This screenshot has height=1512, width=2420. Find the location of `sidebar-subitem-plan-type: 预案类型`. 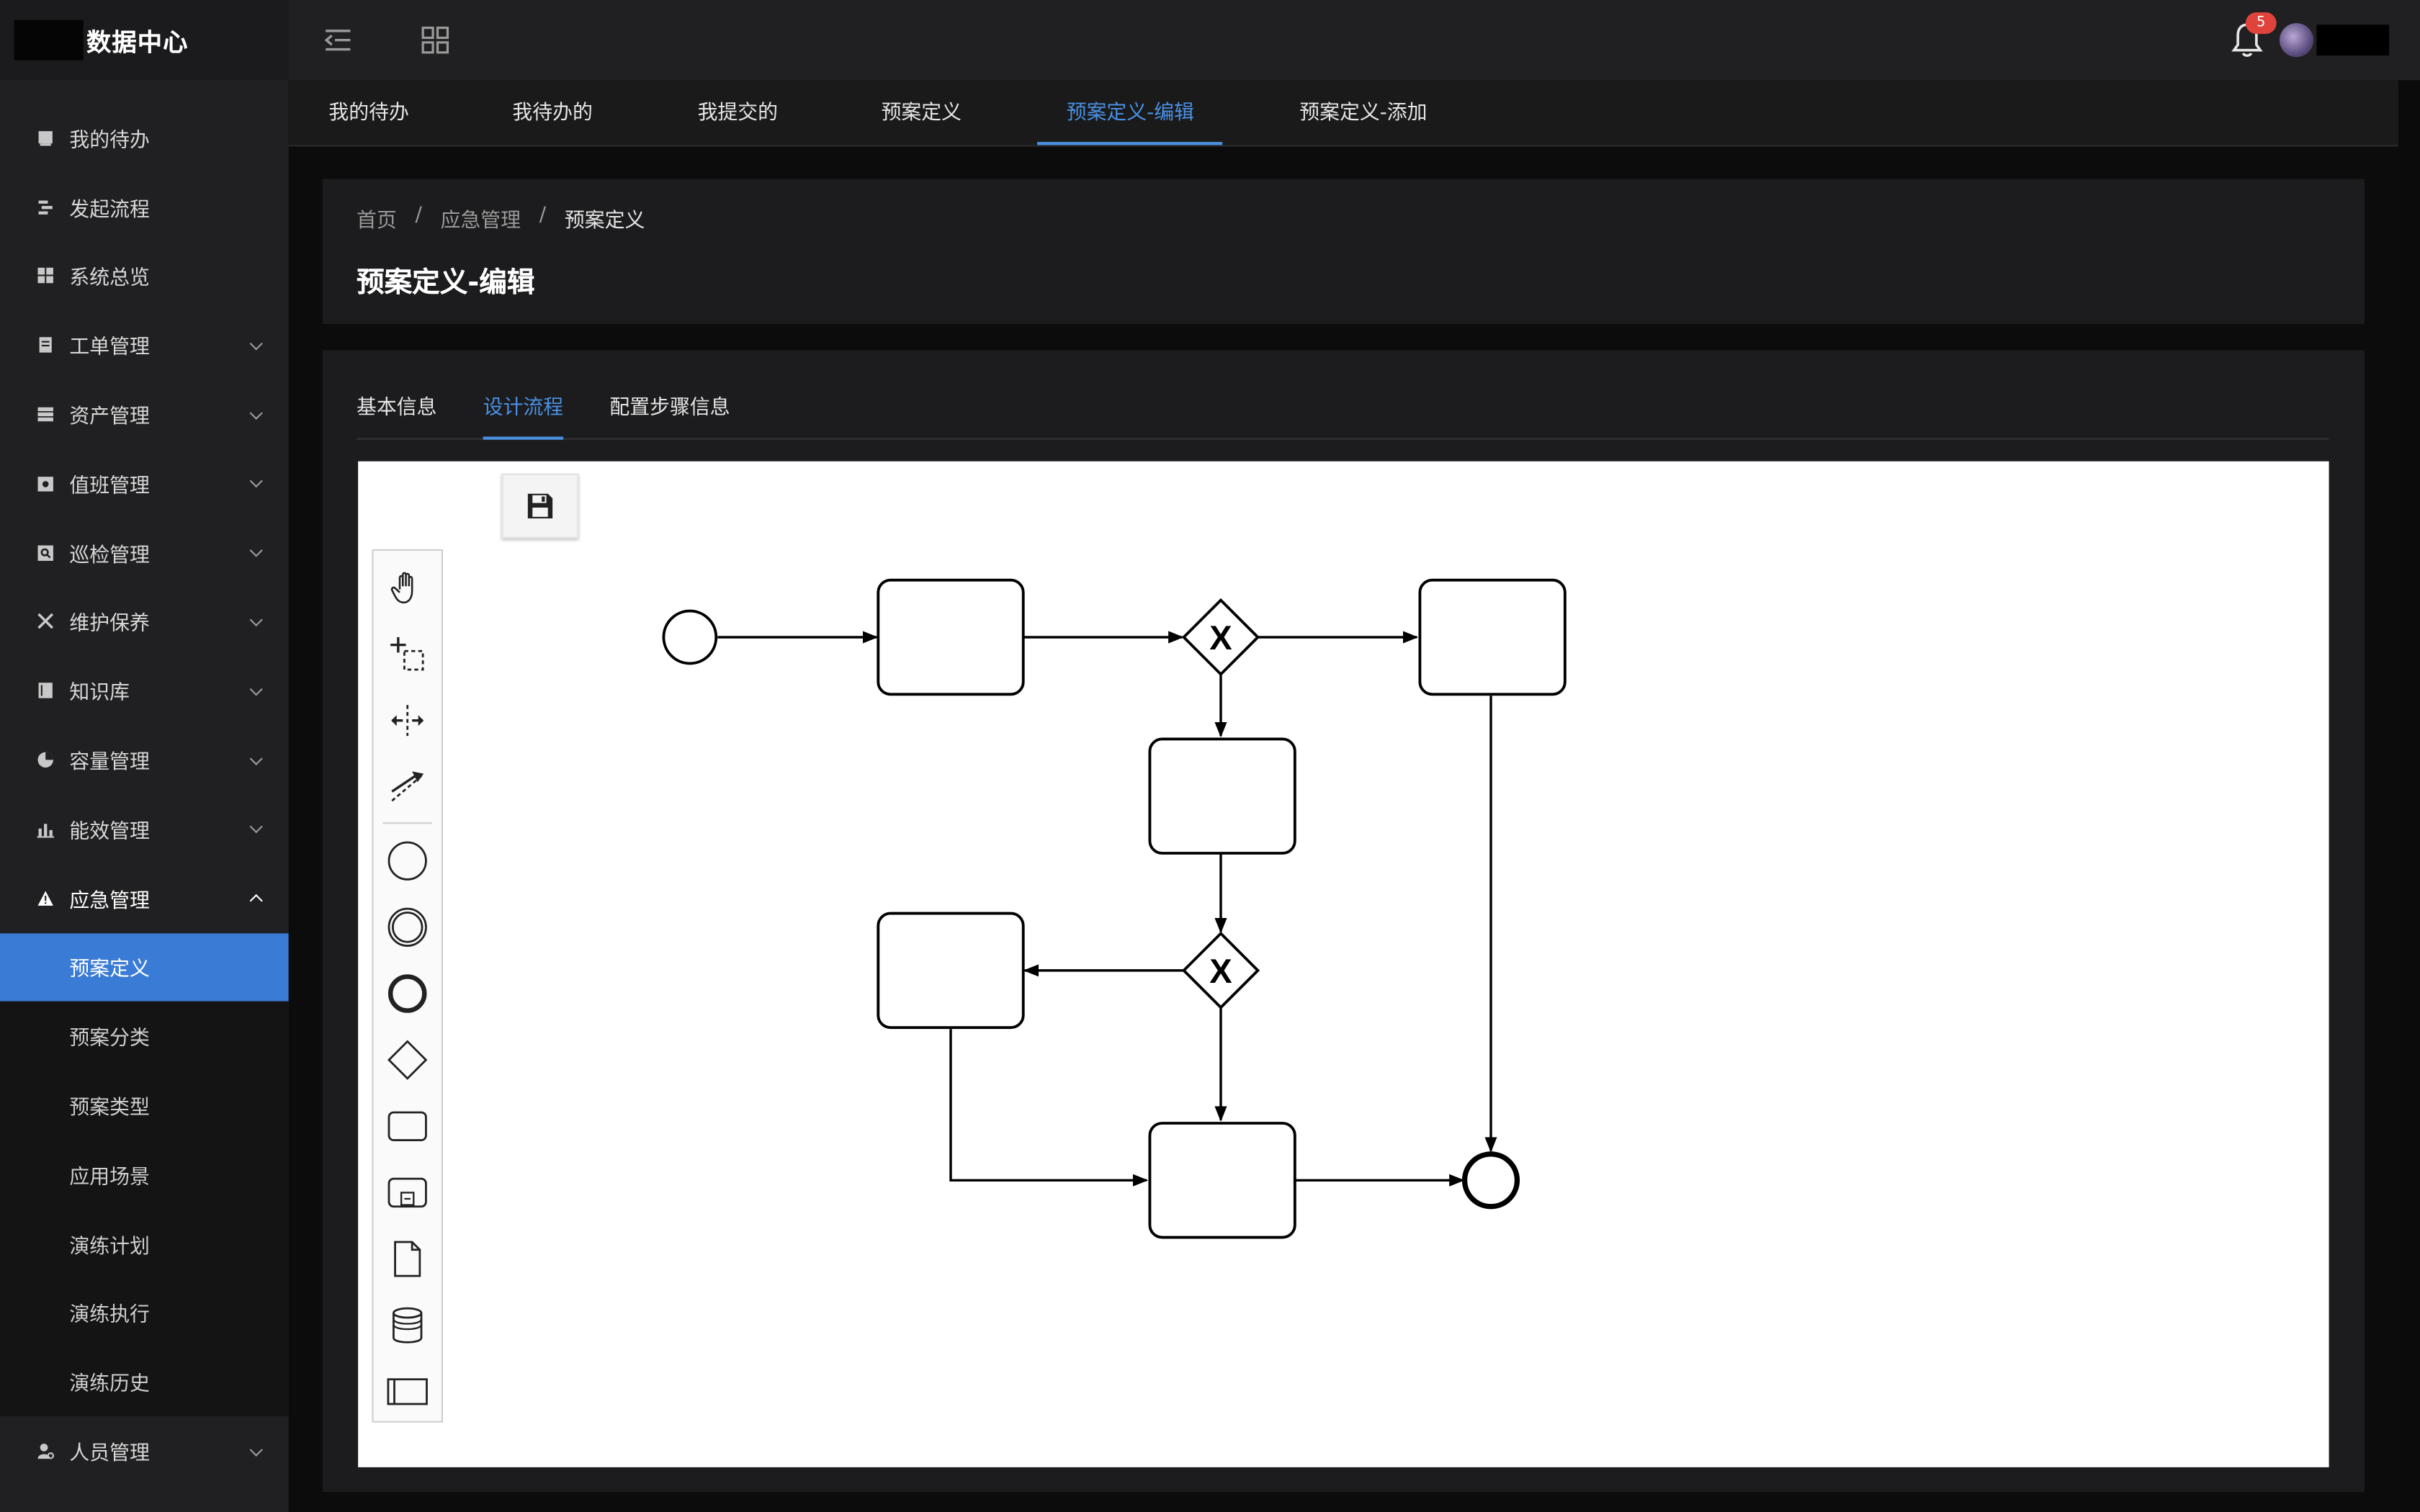

sidebar-subitem-plan-type: 预案类型 is located at coordinates (144, 1105).